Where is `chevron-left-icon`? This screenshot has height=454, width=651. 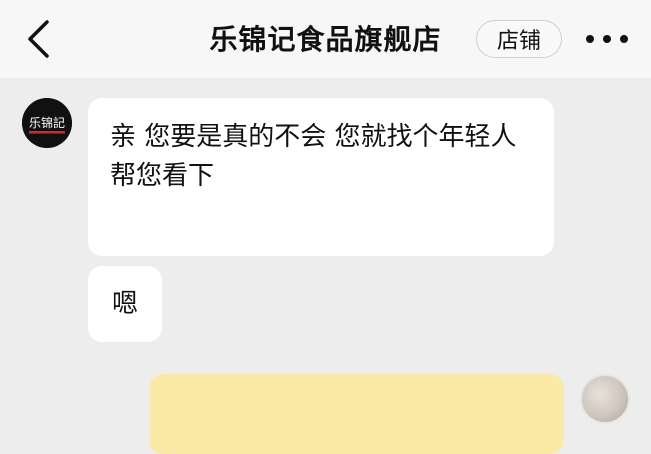 chevron-left-icon is located at coordinates (38, 39).